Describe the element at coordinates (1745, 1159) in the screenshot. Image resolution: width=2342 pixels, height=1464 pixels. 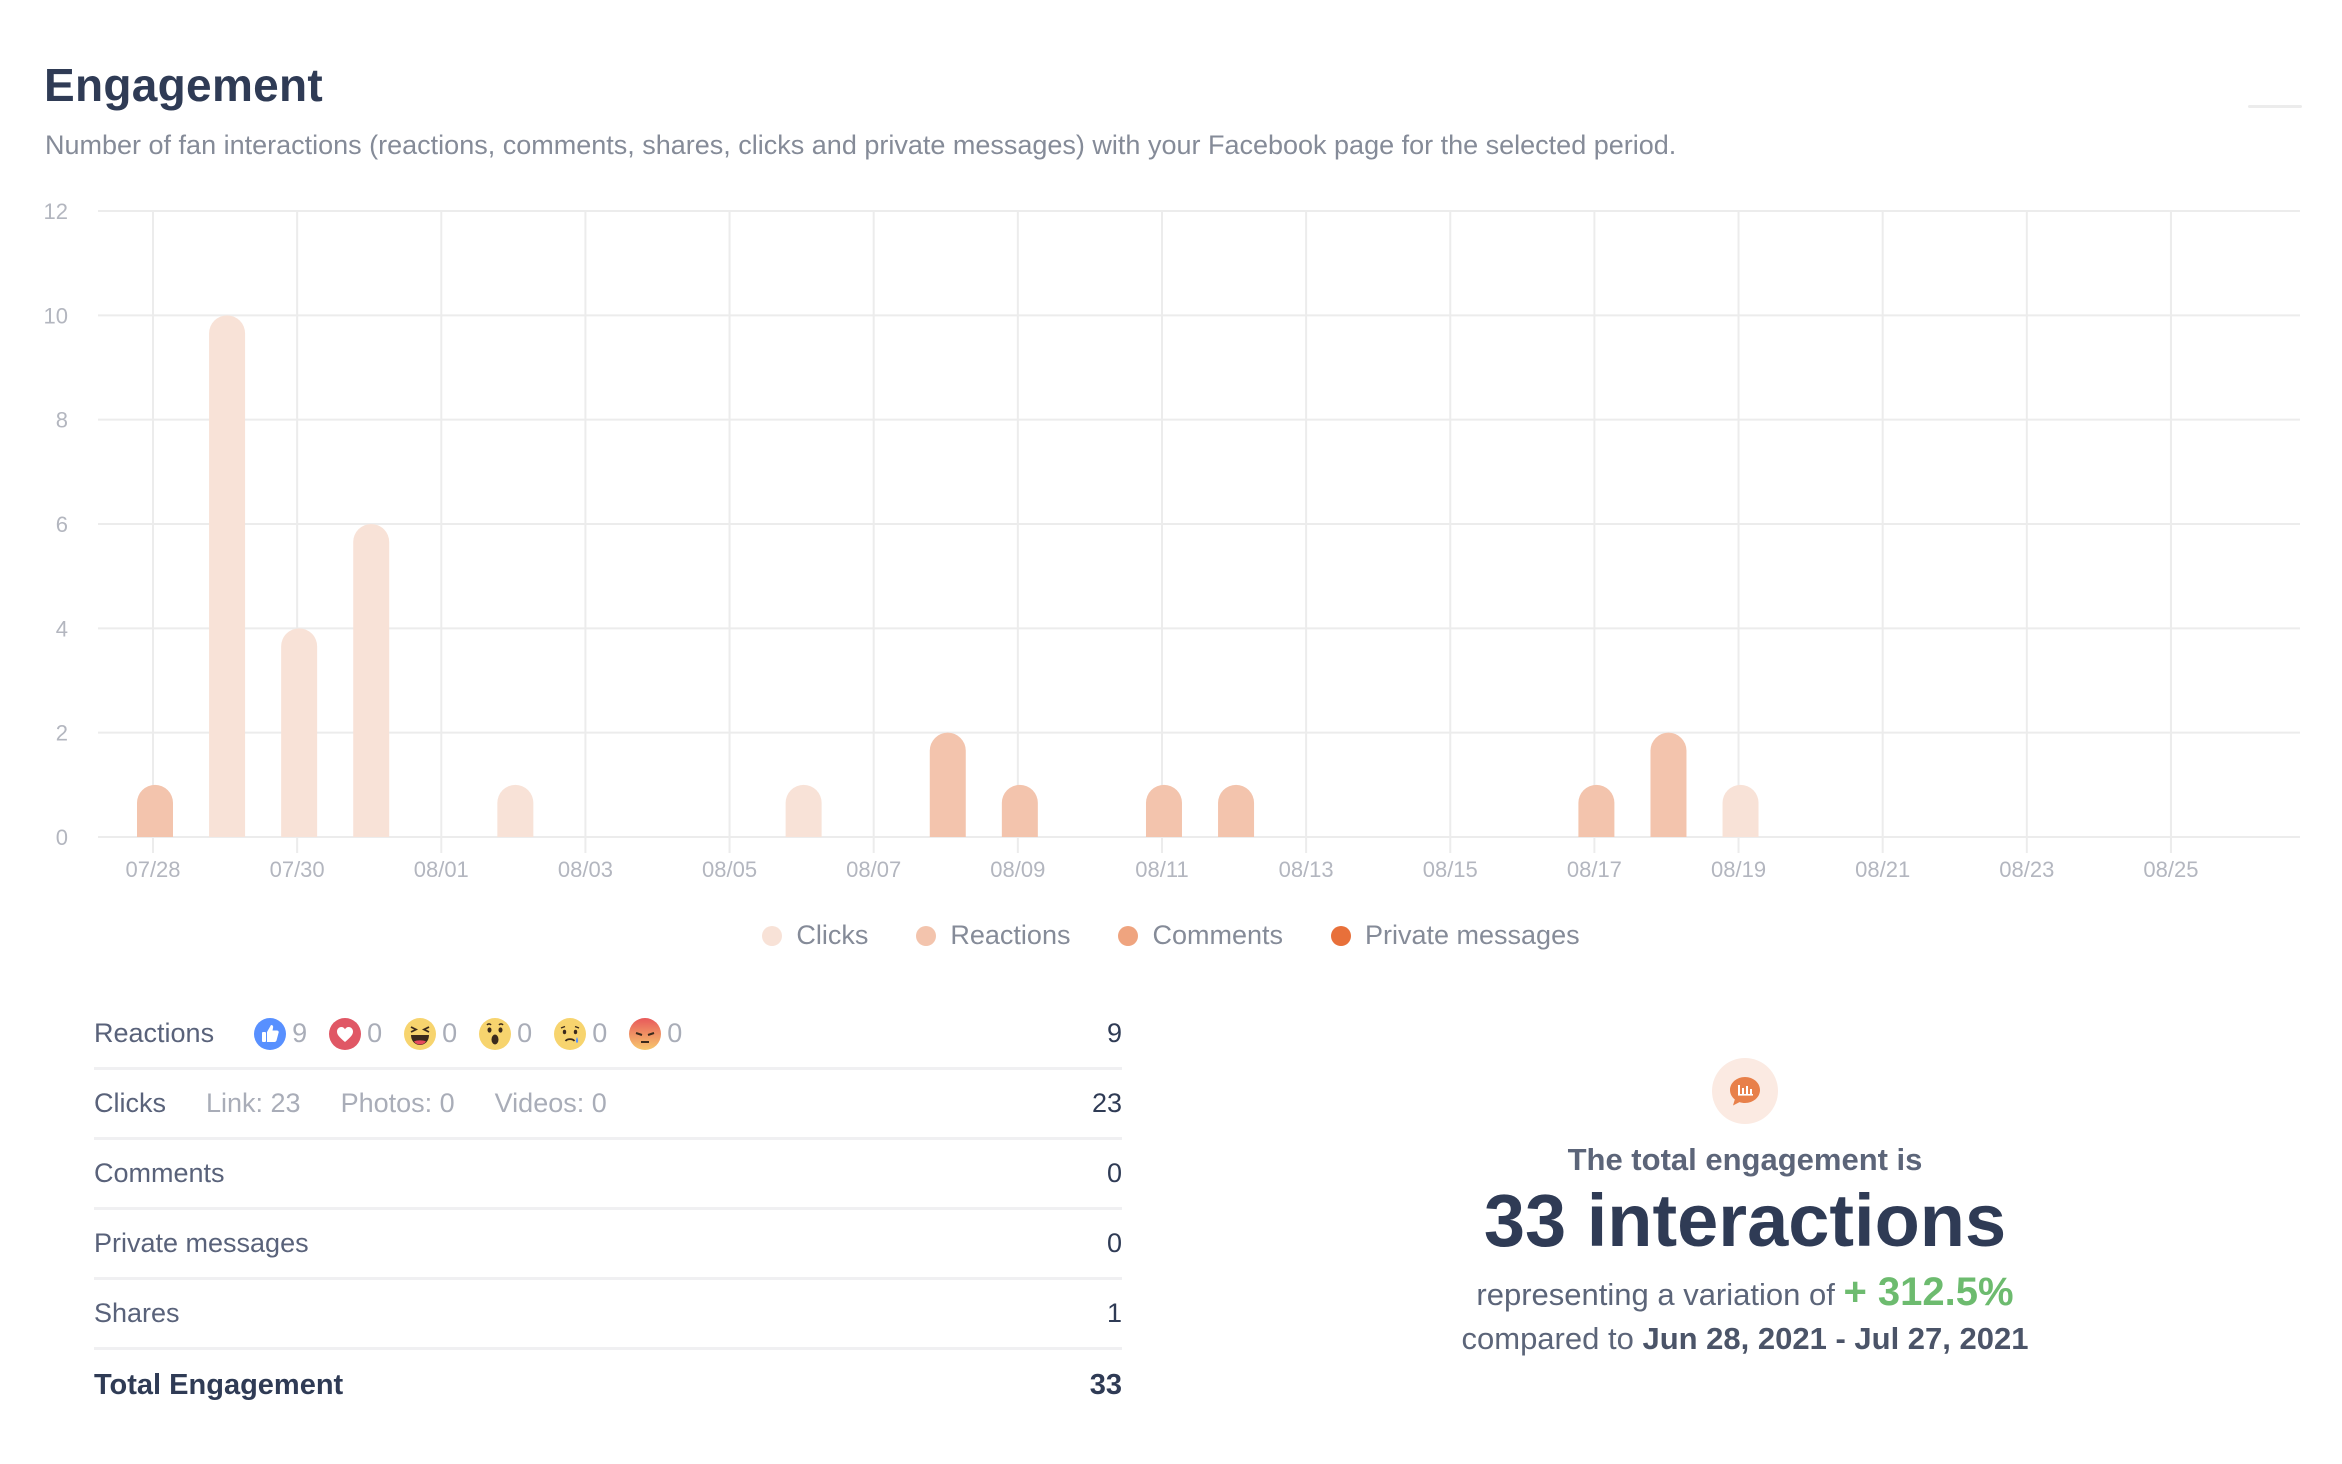
I see `summary-lead: The total engagement is` at that location.